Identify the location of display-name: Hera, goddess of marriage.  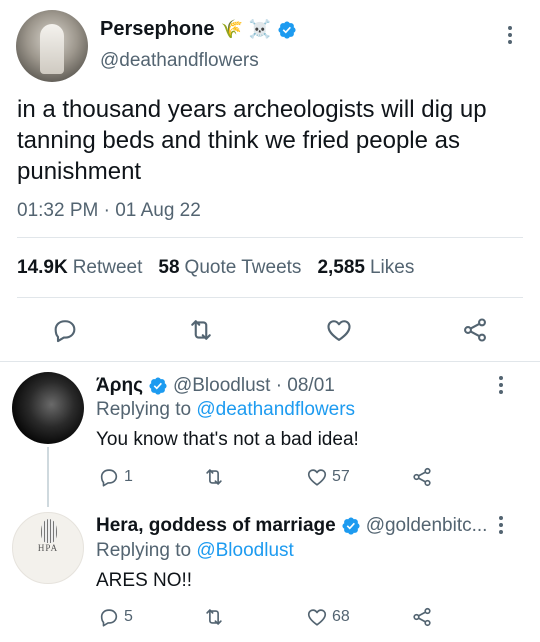
(216, 526).